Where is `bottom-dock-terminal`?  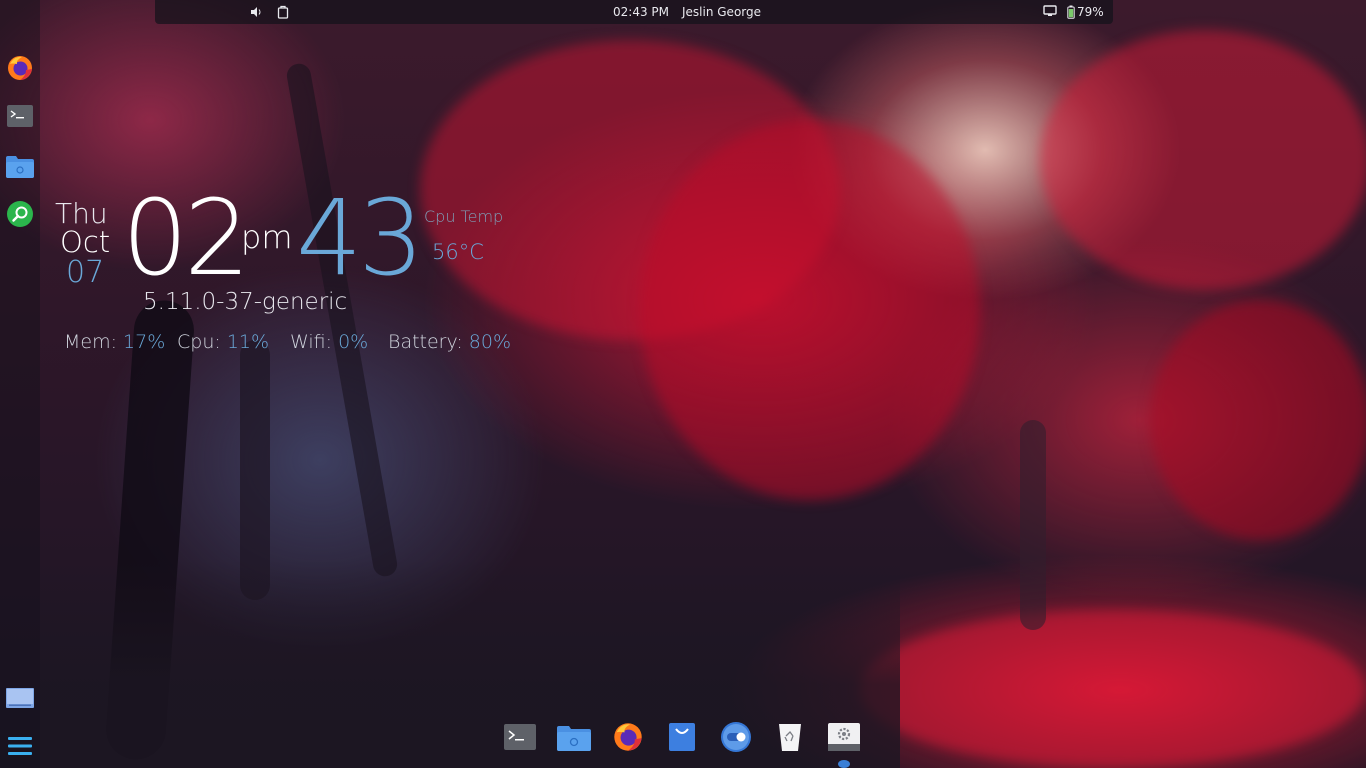 bottom-dock-terminal is located at coordinates (520, 737).